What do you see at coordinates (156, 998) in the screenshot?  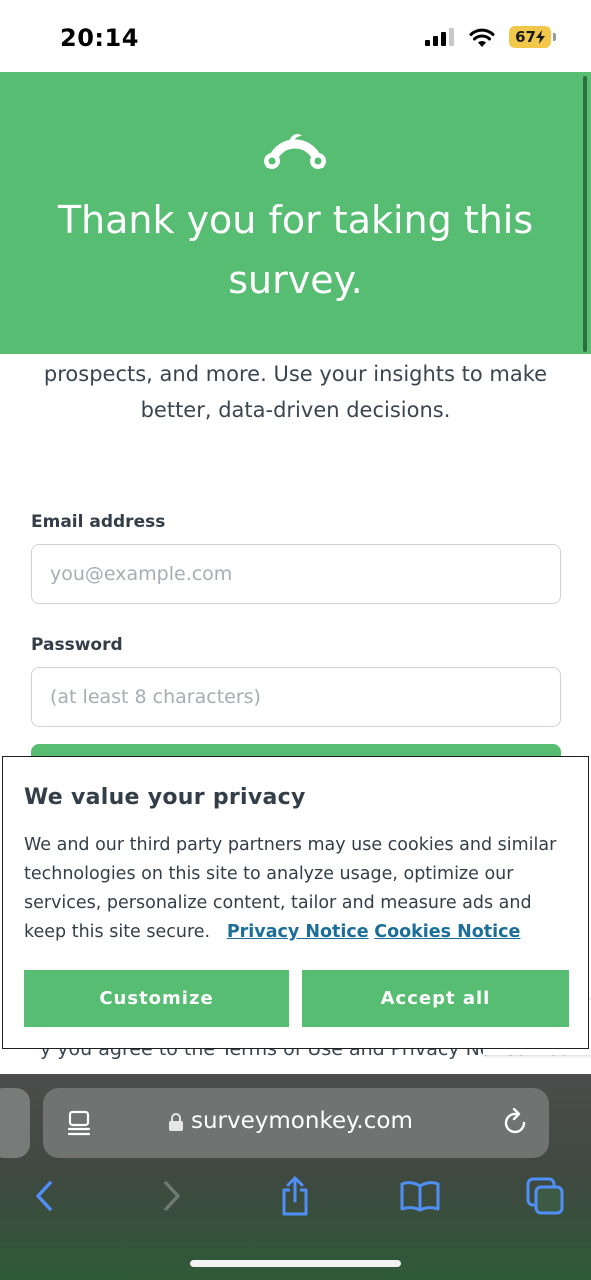 I see `customize-button: Customize` at bounding box center [156, 998].